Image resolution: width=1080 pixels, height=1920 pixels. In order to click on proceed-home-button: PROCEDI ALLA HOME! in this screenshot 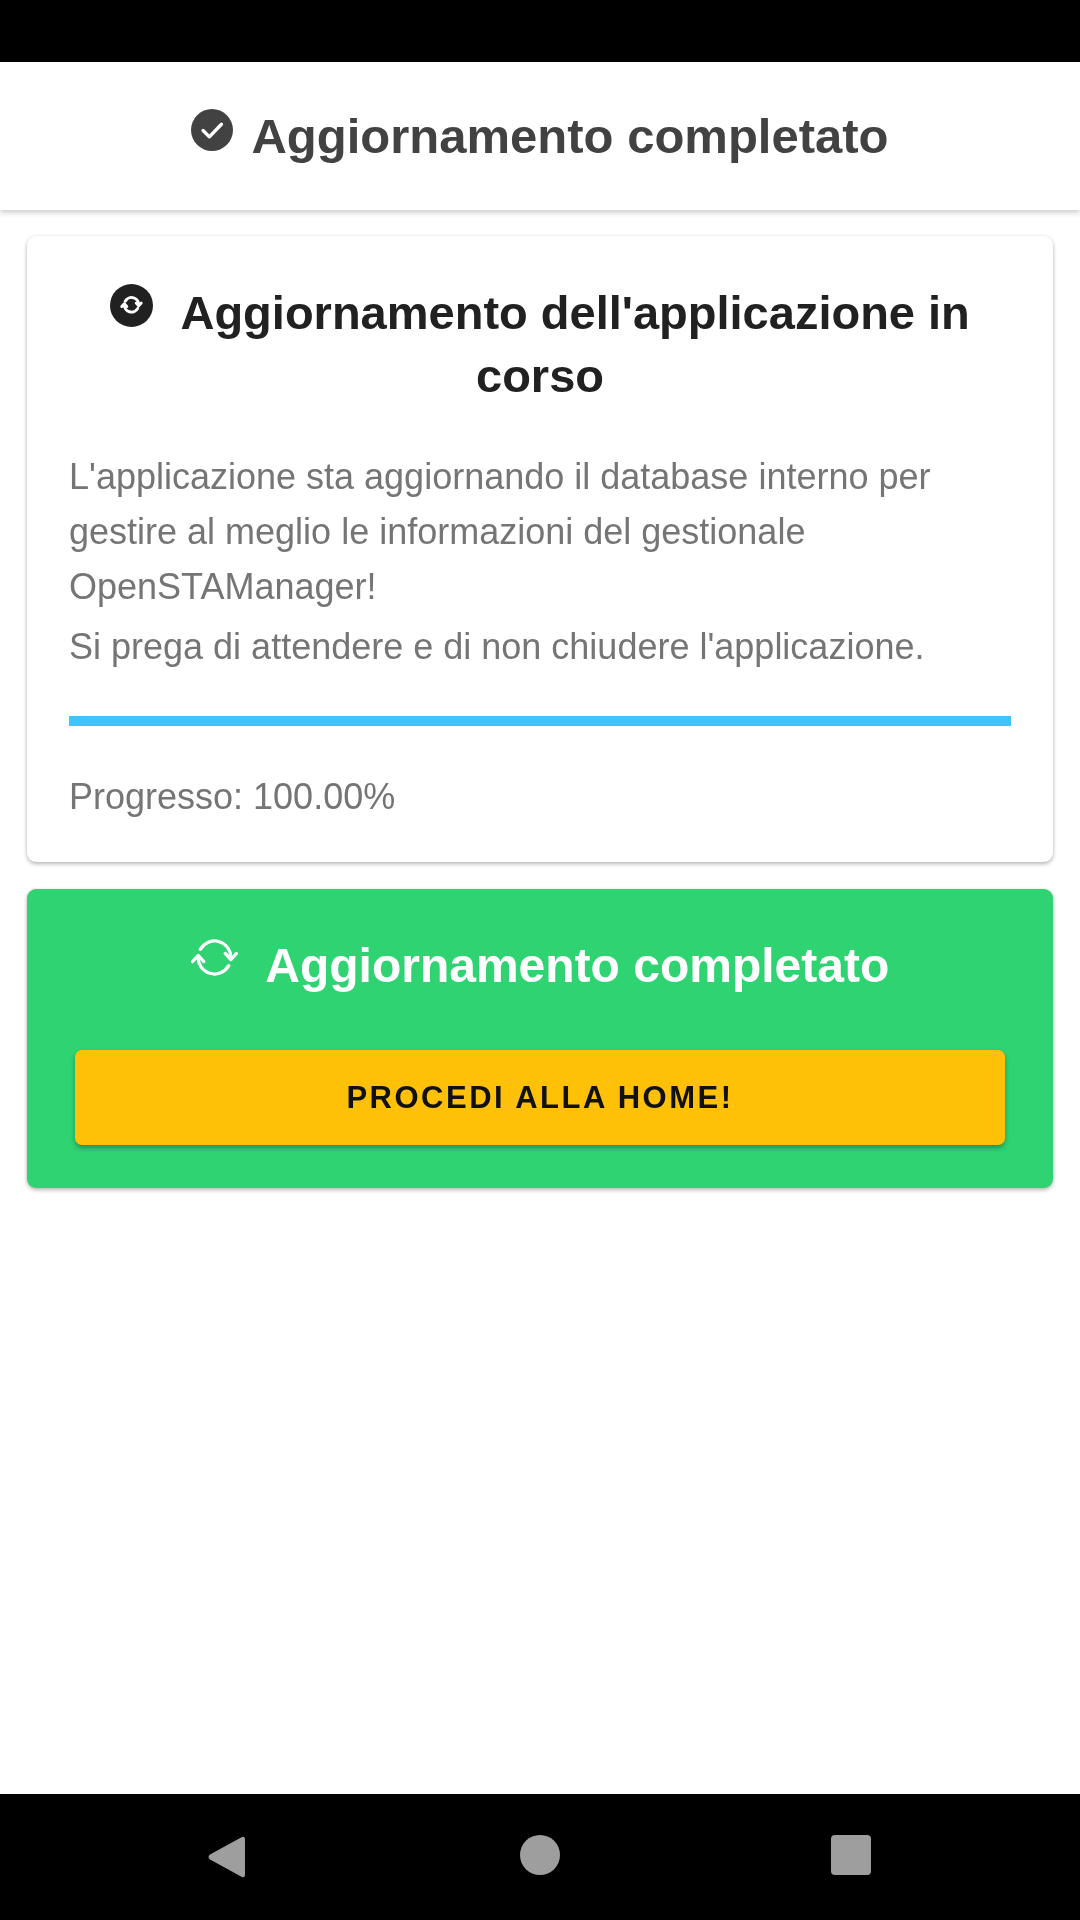, I will do `click(540, 1097)`.